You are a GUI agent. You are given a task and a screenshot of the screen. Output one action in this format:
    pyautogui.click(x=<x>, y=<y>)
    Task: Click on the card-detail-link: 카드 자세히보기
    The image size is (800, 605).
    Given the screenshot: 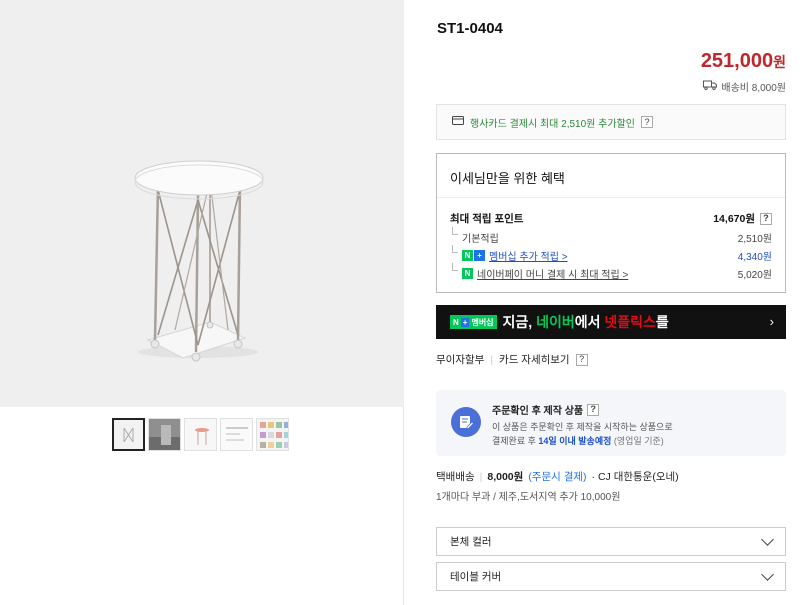 What is the action you would take?
    pyautogui.click(x=534, y=359)
    